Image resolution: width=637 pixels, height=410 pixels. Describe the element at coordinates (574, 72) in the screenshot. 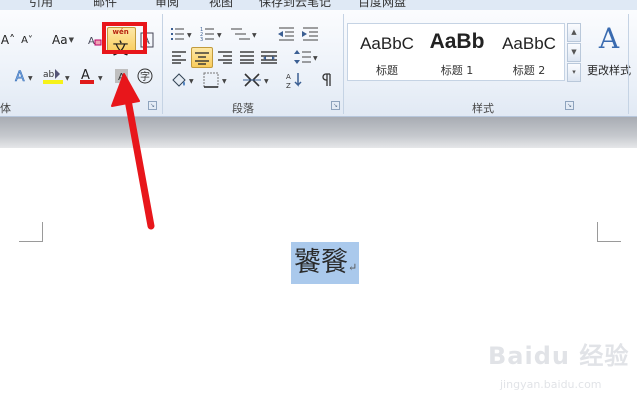

I see `gallery-more-icon: ▾` at that location.